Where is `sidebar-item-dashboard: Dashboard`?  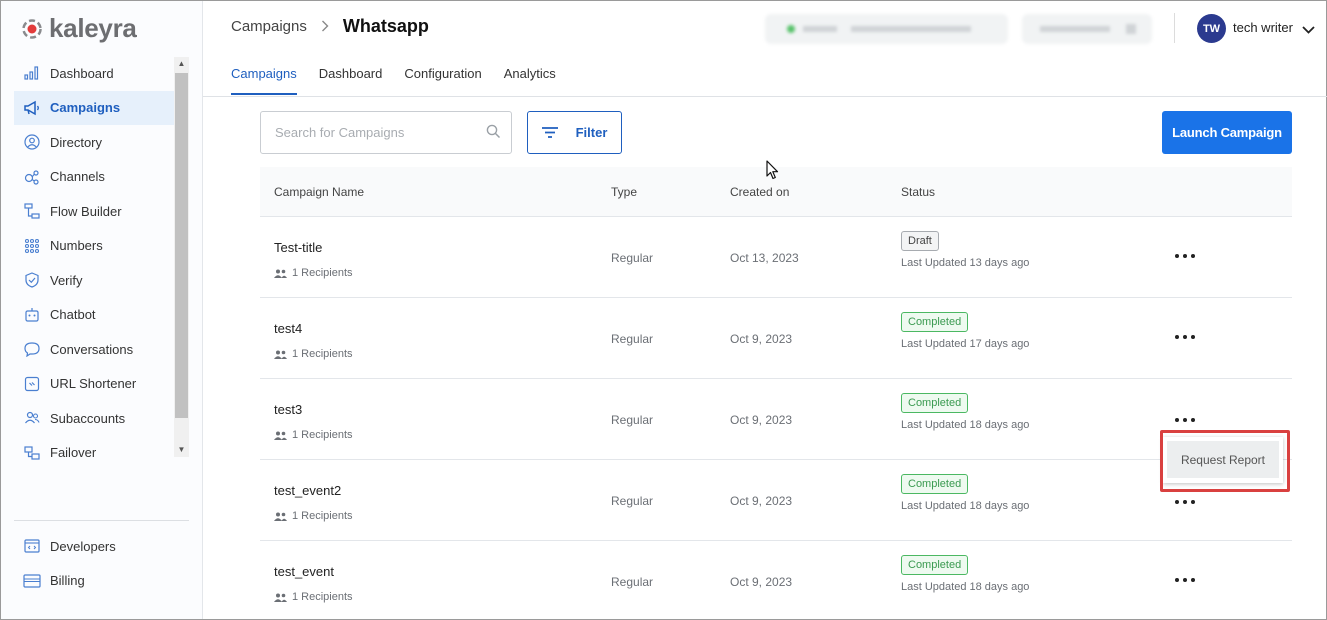
sidebar-item-dashboard: Dashboard is located at coordinates (94, 73).